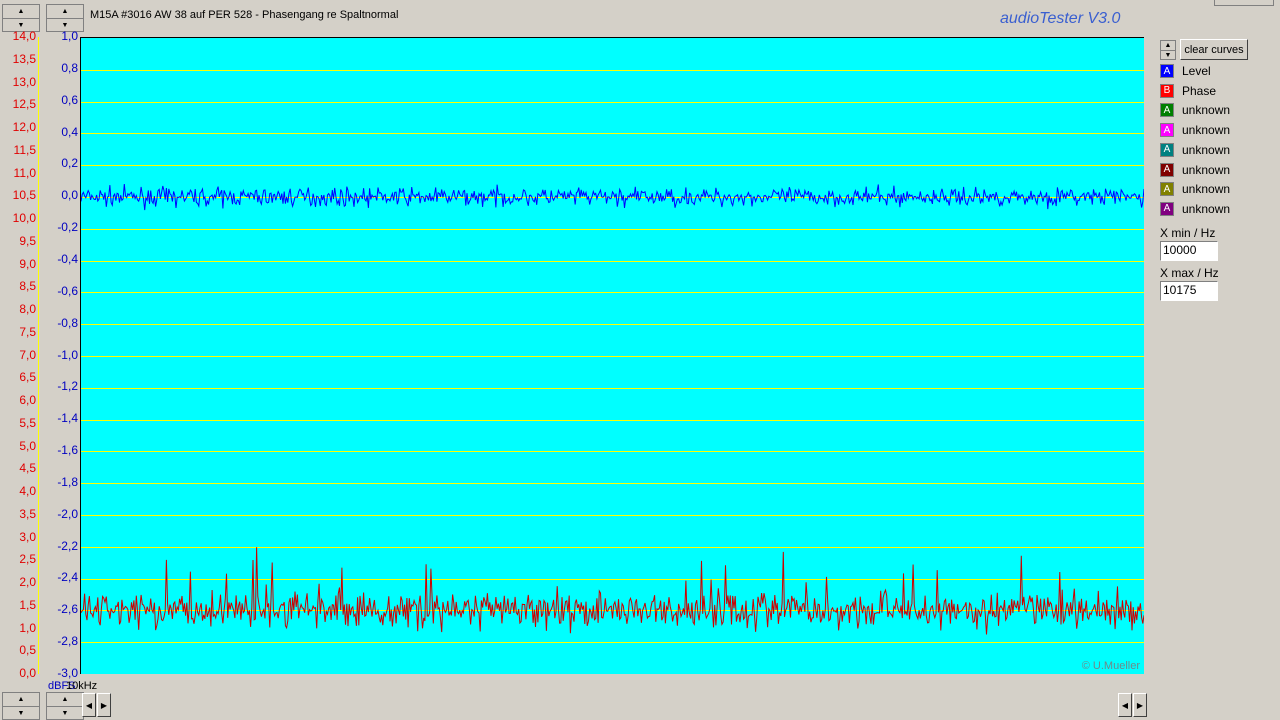 Image resolution: width=1280 pixels, height=720 pixels. What do you see at coordinates (27, 559) in the screenshot?
I see `left-axis-tick-label: 2,5` at bounding box center [27, 559].